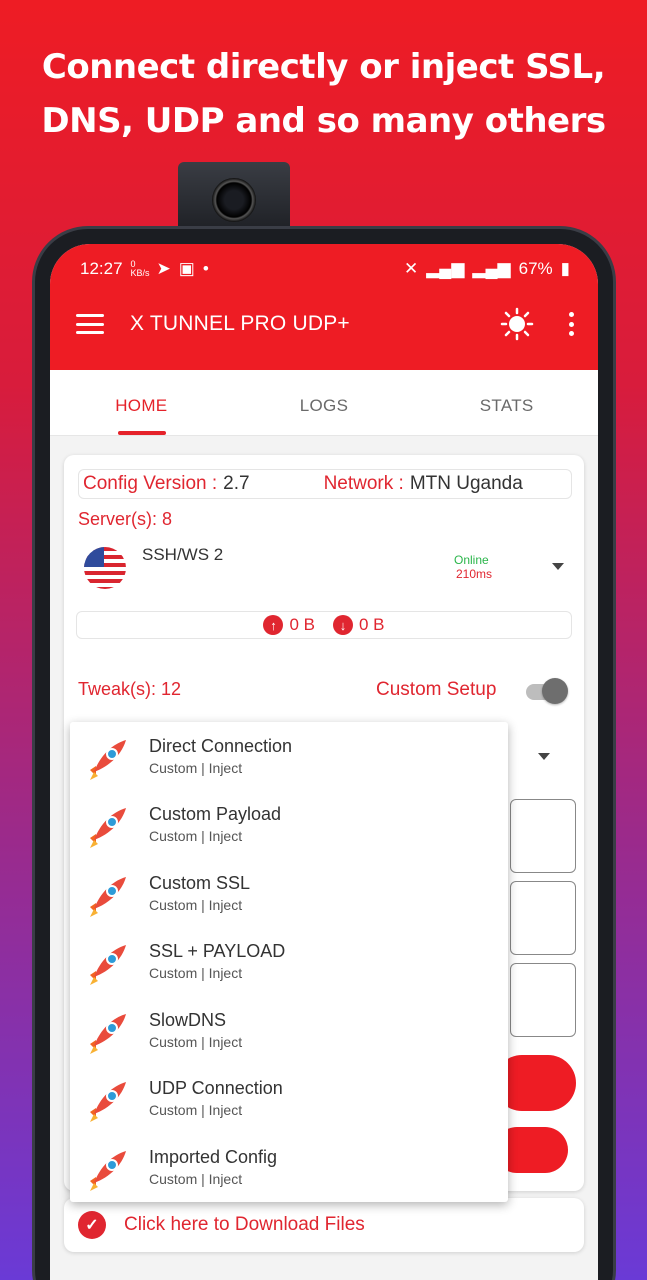 Image resolution: width=647 pixels, height=1280 pixels. What do you see at coordinates (289, 1032) in the screenshot?
I see `dropdown-item-slowdns: SlowDNS Custom | Inject` at bounding box center [289, 1032].